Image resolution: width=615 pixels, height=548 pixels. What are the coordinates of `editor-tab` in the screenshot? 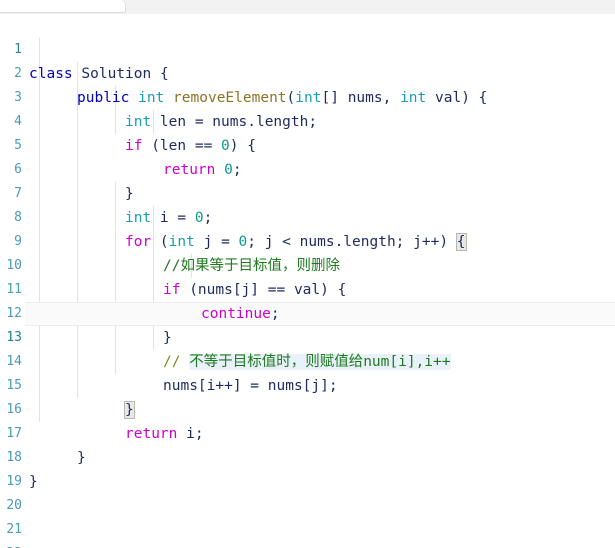 It's located at (63, 6).